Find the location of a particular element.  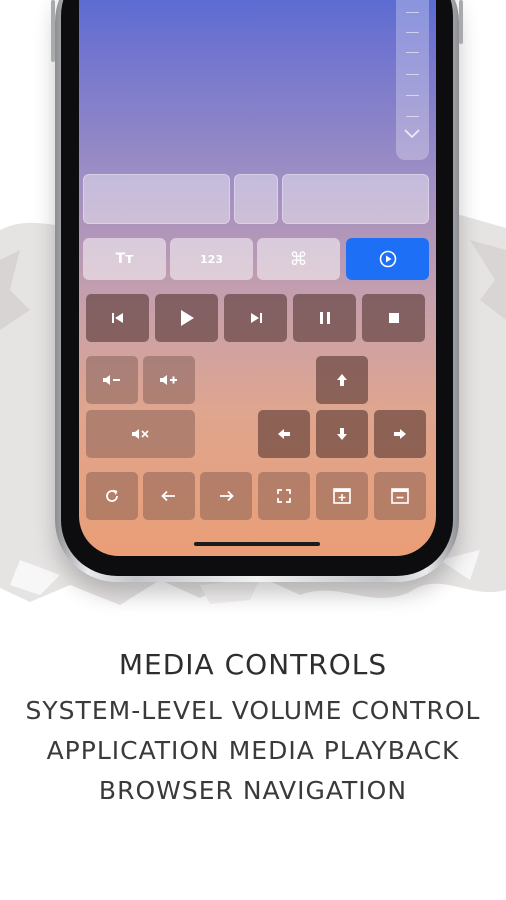

close-tab-button is located at coordinates (400, 496).